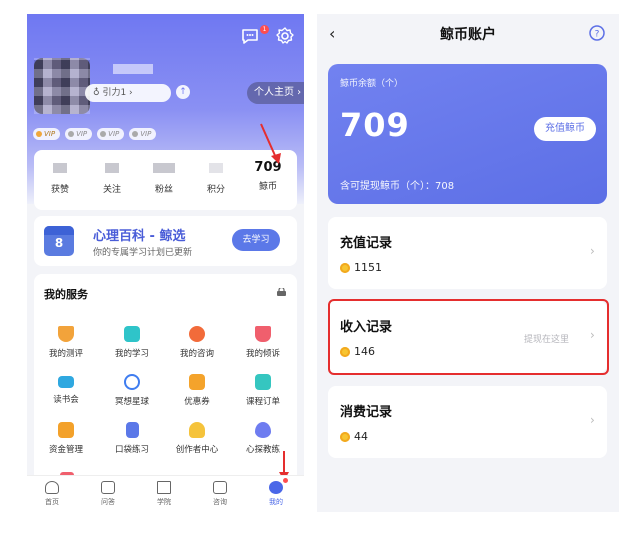 This screenshot has width=640, height=534. What do you see at coordinates (62, 86) in the screenshot?
I see `avatar` at bounding box center [62, 86].